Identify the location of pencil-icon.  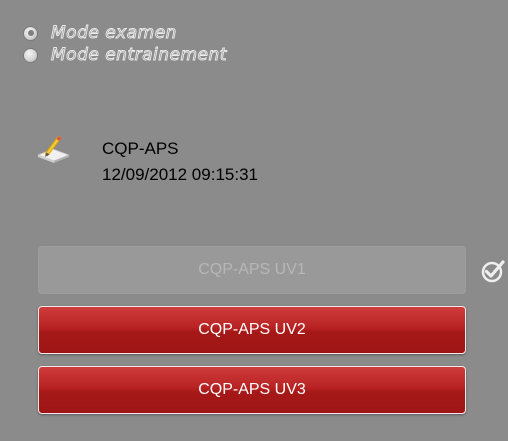
(53, 149).